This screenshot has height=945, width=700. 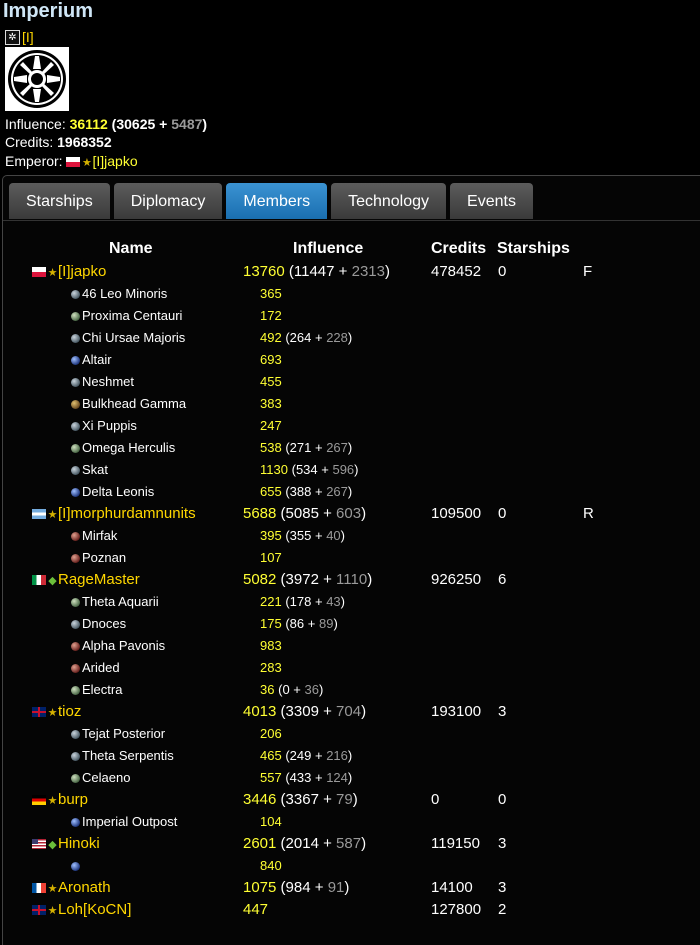 What do you see at coordinates (95, 469) in the screenshot?
I see `planet-name: Skat` at bounding box center [95, 469].